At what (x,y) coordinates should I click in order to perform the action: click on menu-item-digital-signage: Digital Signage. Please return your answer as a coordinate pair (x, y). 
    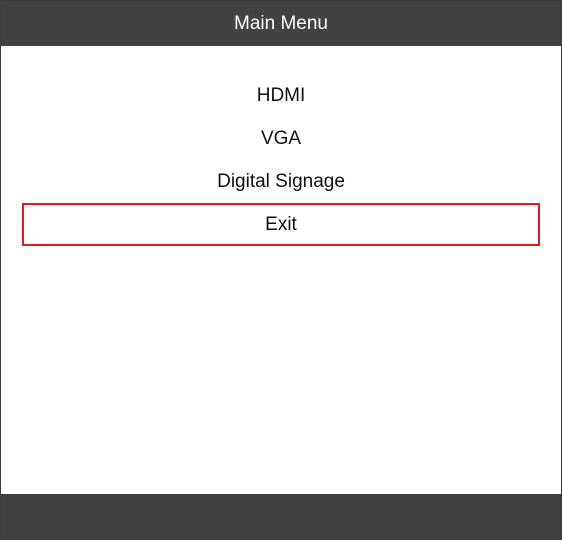
    Looking at the image, I should click on (281, 181).